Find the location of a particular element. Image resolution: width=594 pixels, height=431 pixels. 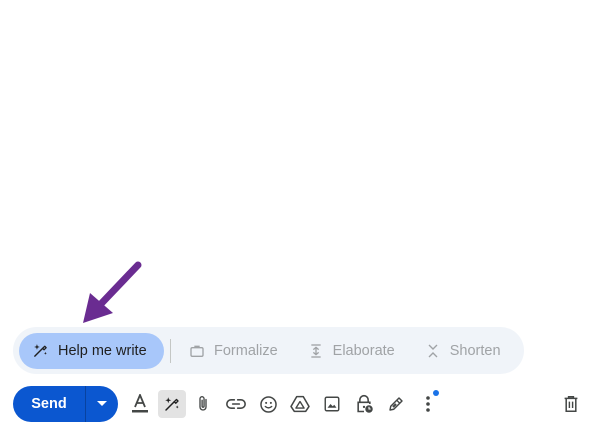

link-icon is located at coordinates (236, 404).